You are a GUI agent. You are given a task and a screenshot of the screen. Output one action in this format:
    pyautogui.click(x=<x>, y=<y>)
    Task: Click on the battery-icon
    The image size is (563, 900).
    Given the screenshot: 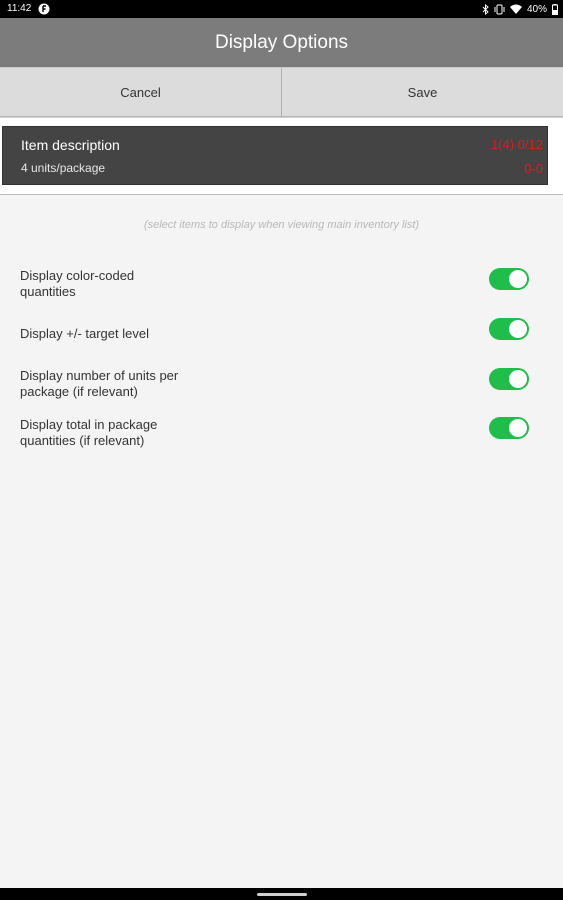 What is the action you would take?
    pyautogui.click(x=555, y=9)
    